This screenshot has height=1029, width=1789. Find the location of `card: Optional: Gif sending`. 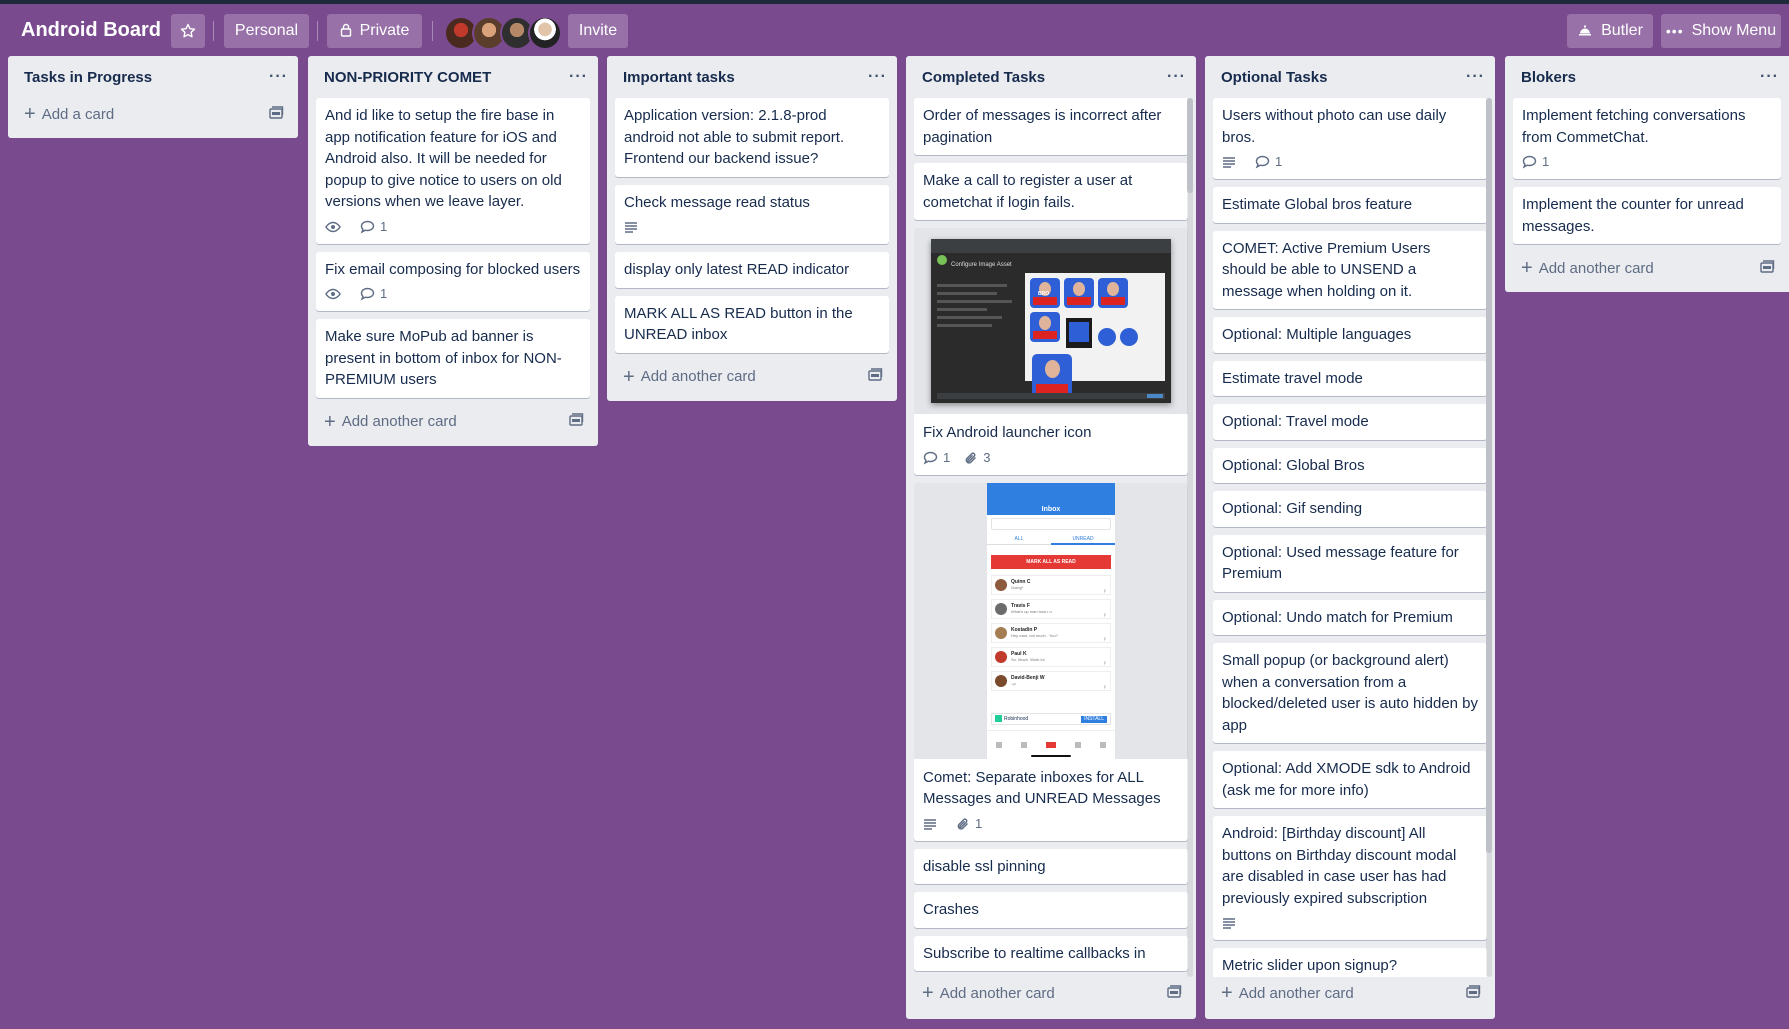

card: Optional: Gif sending is located at coordinates (1350, 509).